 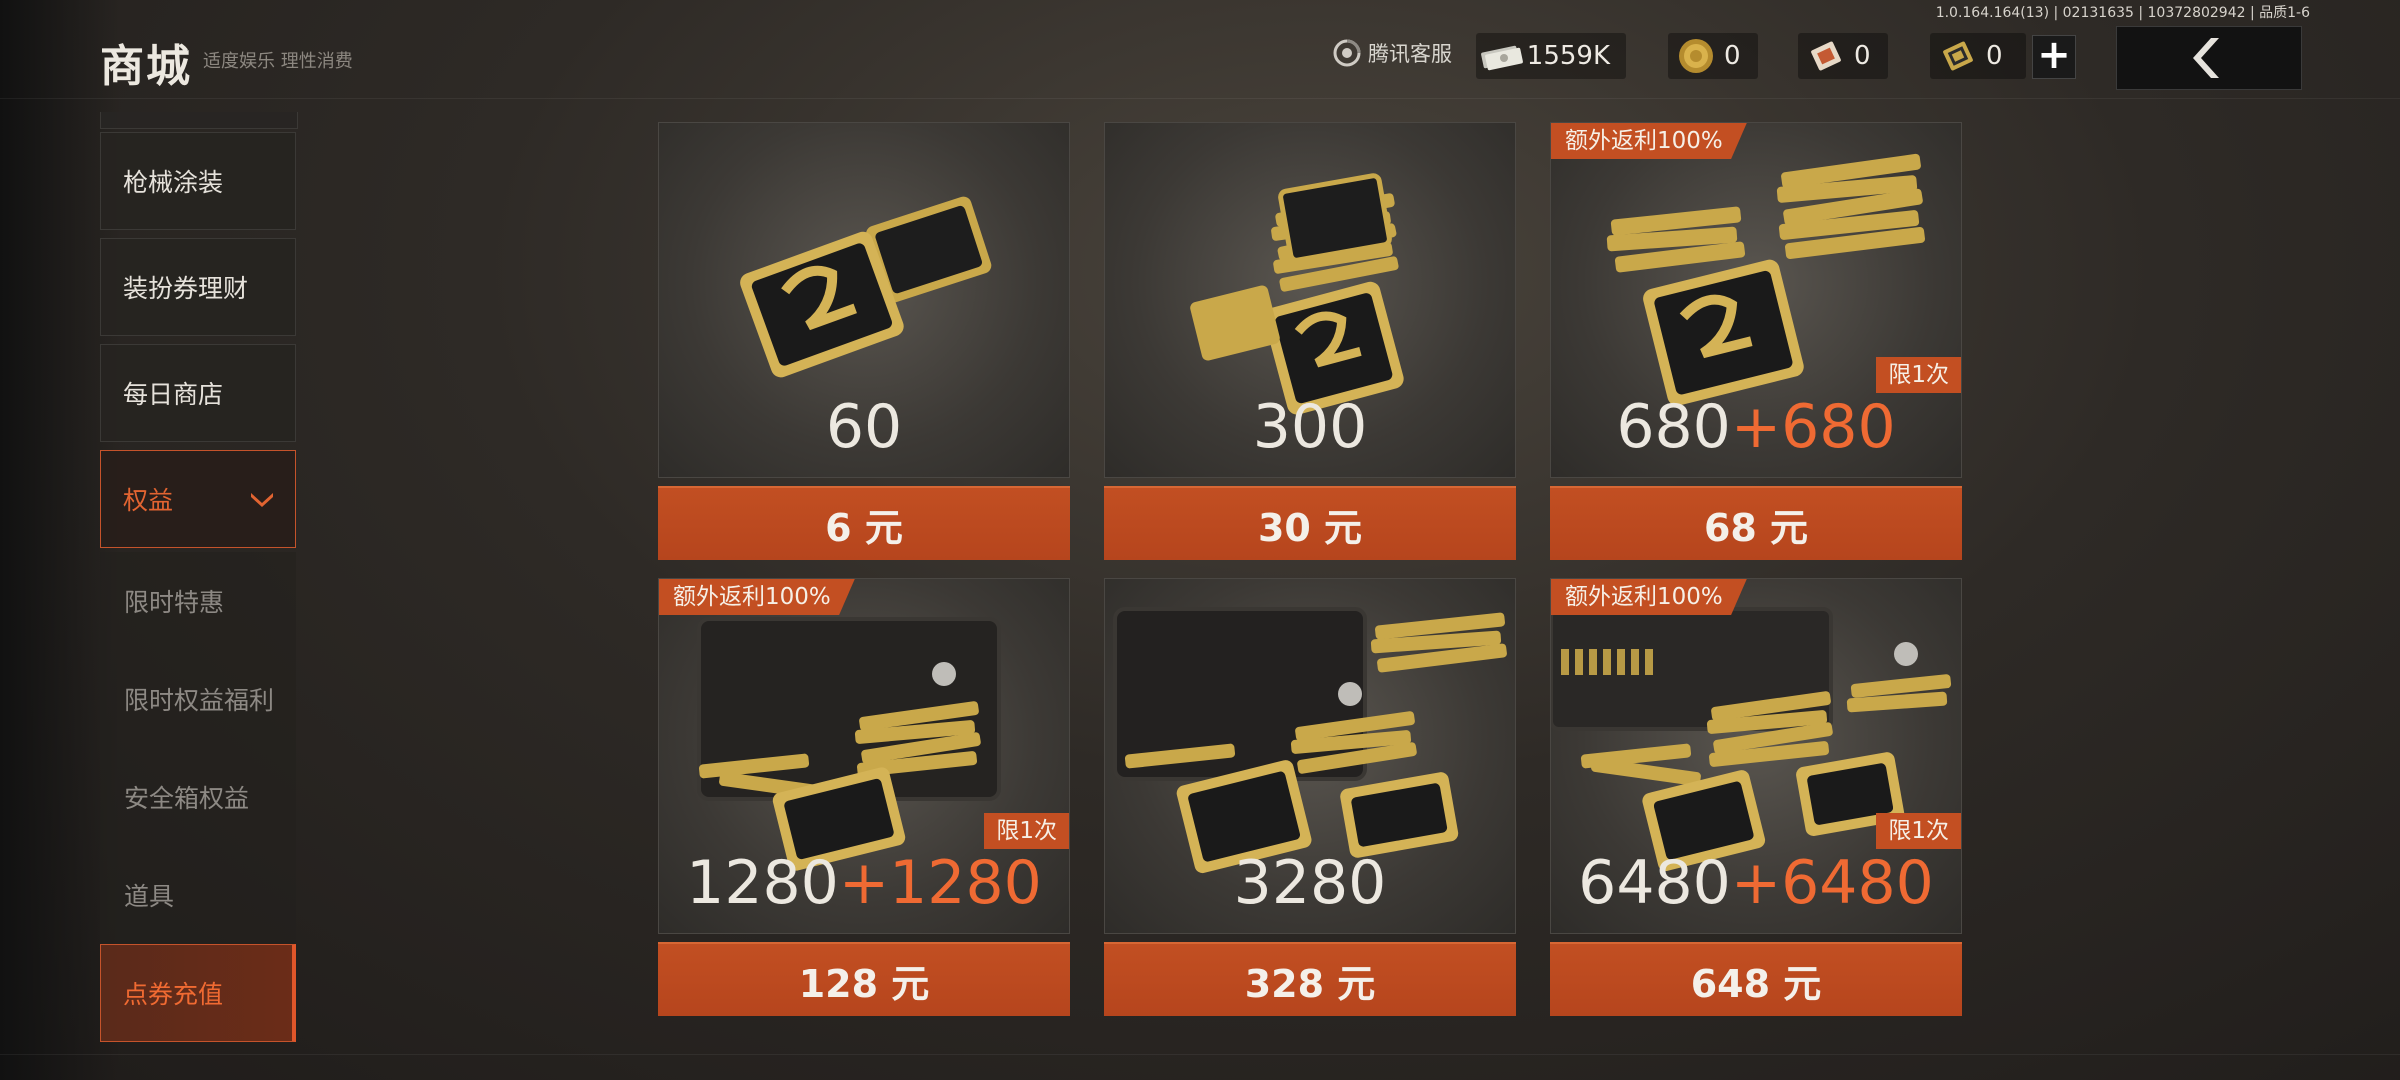 I want to click on buy-button: 30 元, so click(x=1310, y=523).